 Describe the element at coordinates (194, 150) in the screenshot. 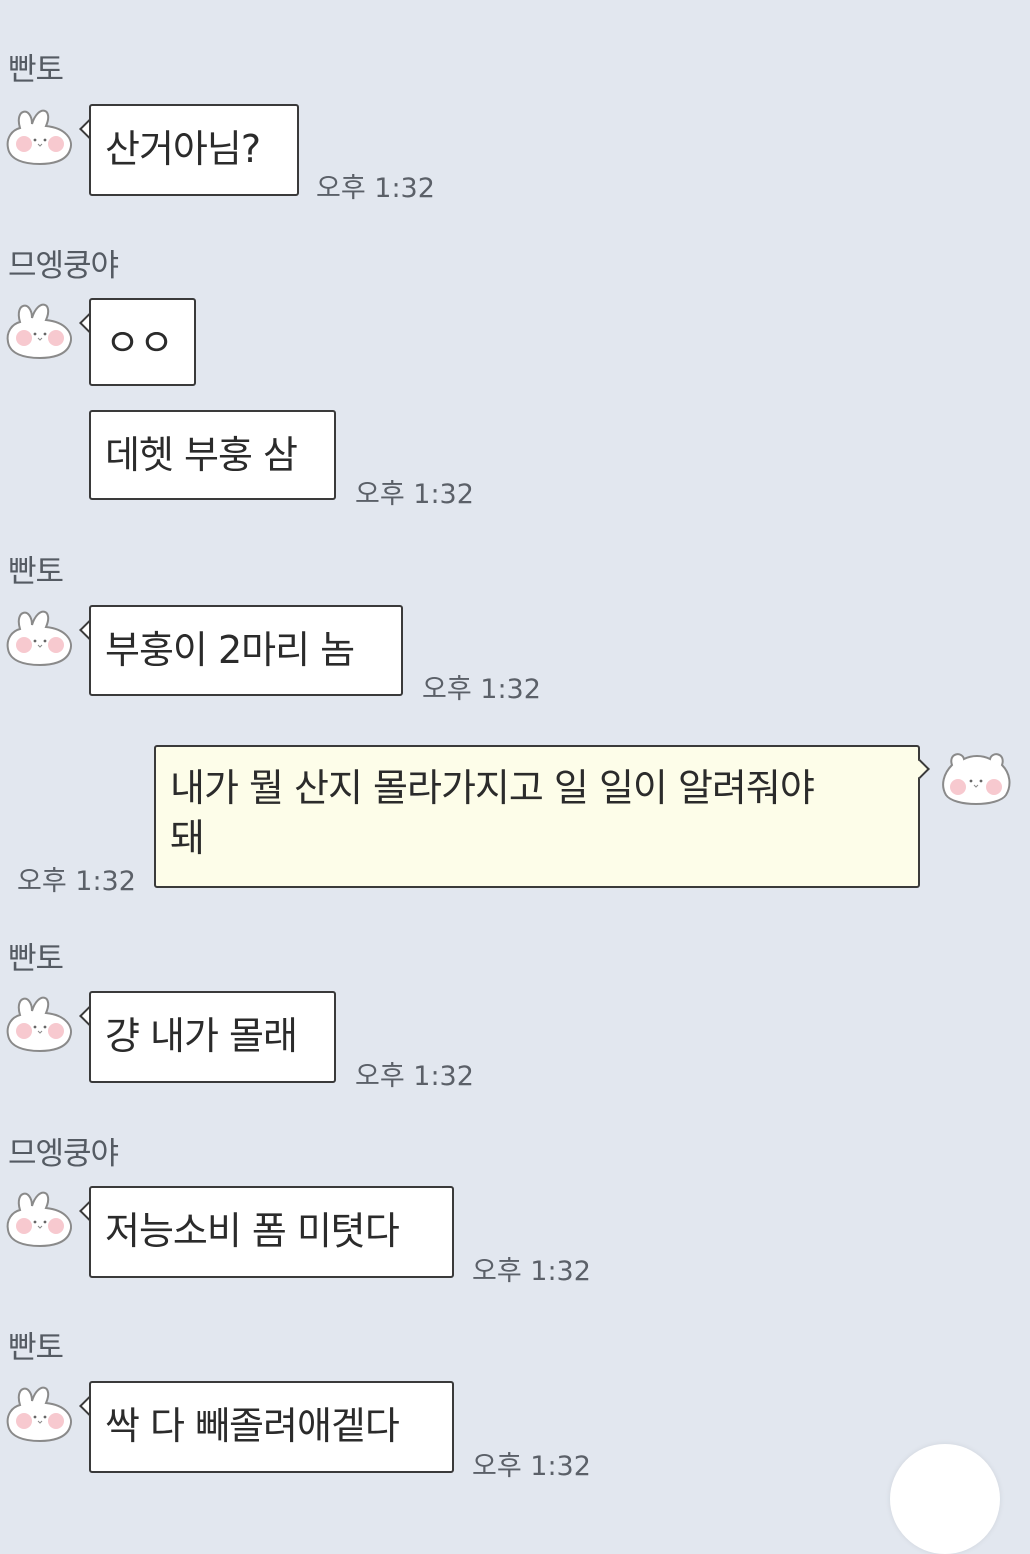

I see `message-bubble: 산거아님?` at that location.